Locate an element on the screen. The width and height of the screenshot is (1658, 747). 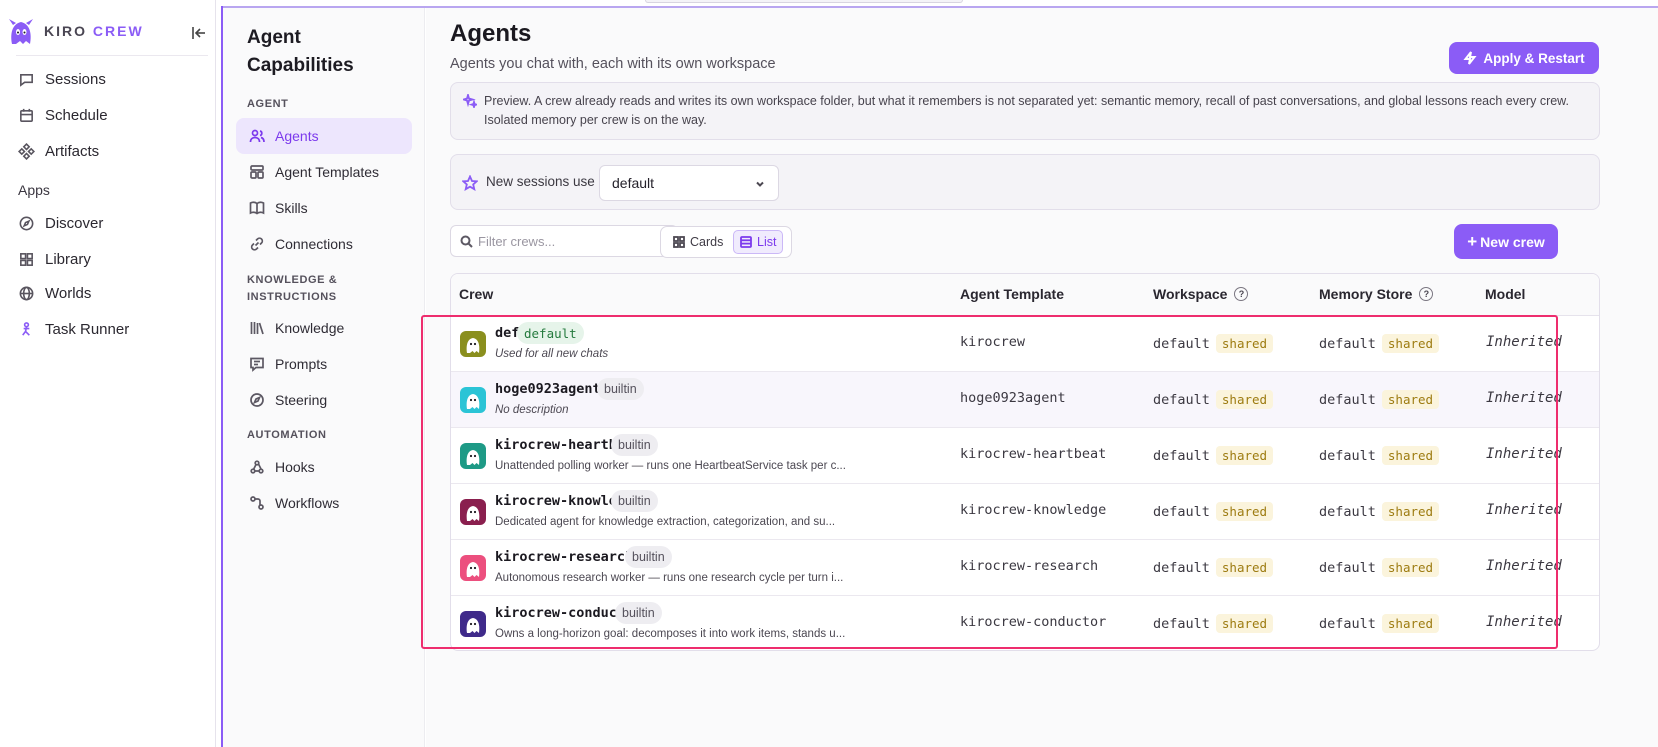
filter-crews-input is located at coordinates (573, 241).